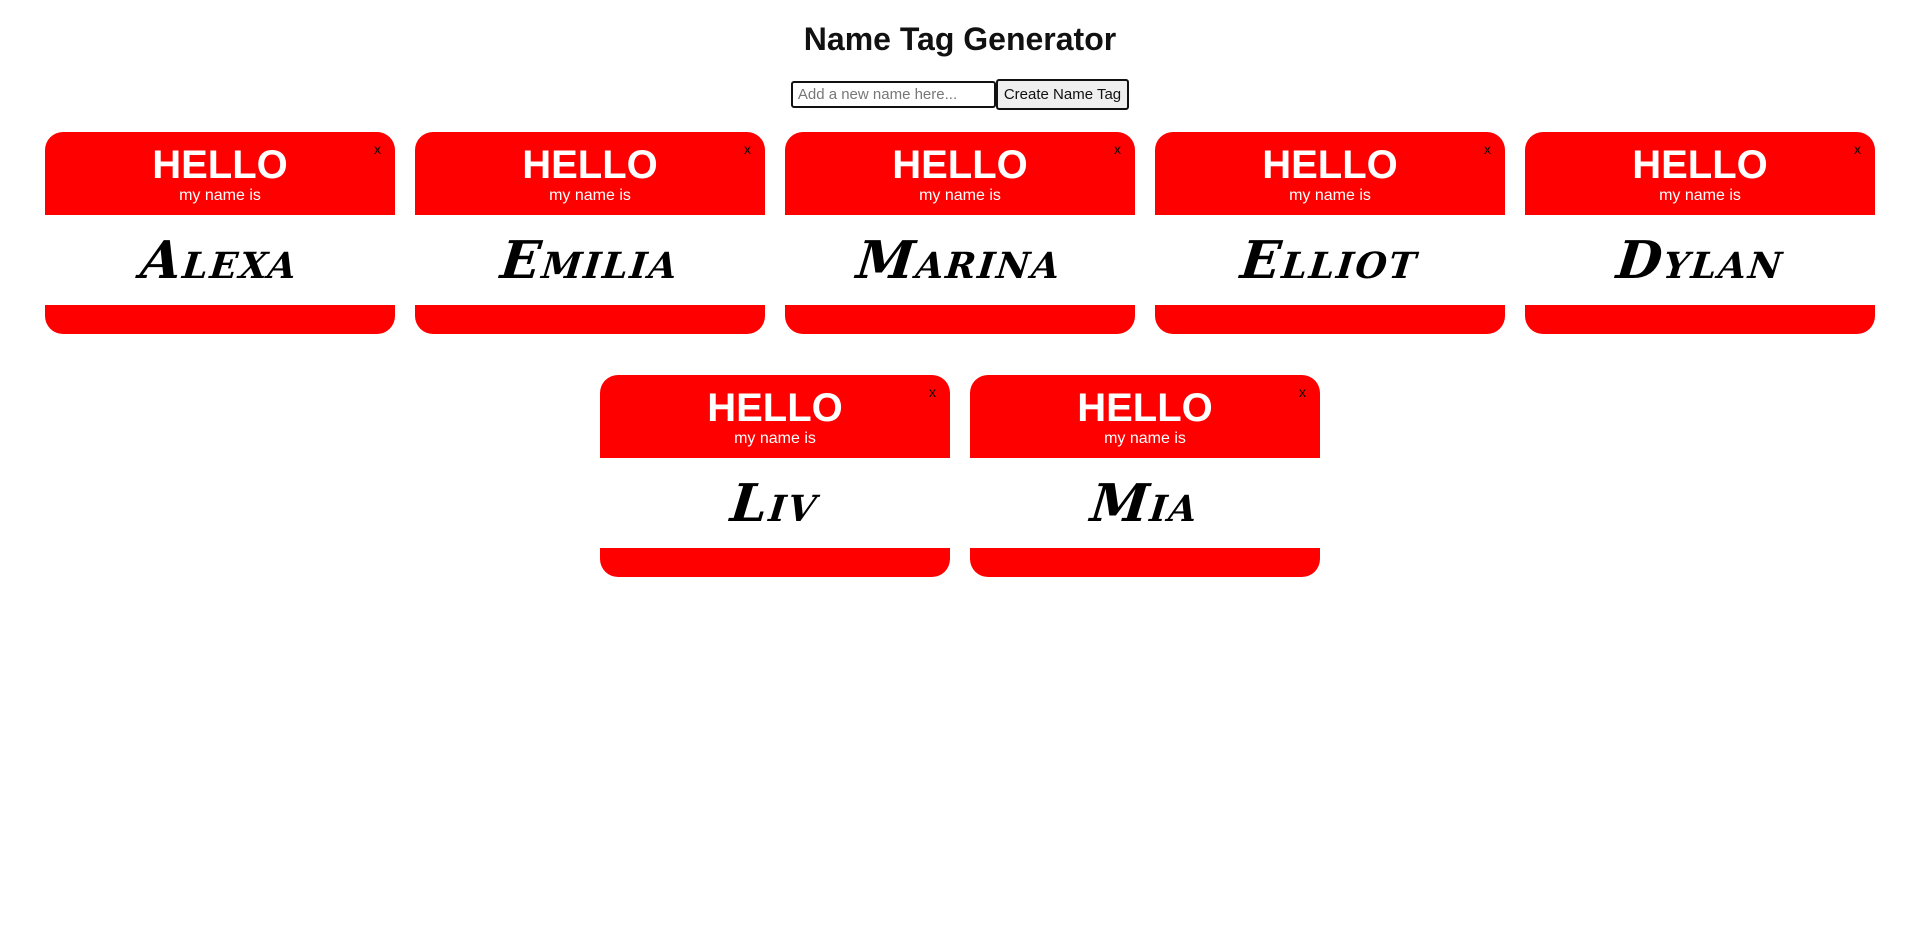  I want to click on tag-name-area: Dylan, so click(1700, 260).